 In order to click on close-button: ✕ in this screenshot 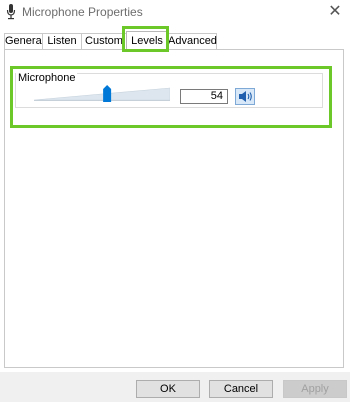, I will do `click(335, 12)`.